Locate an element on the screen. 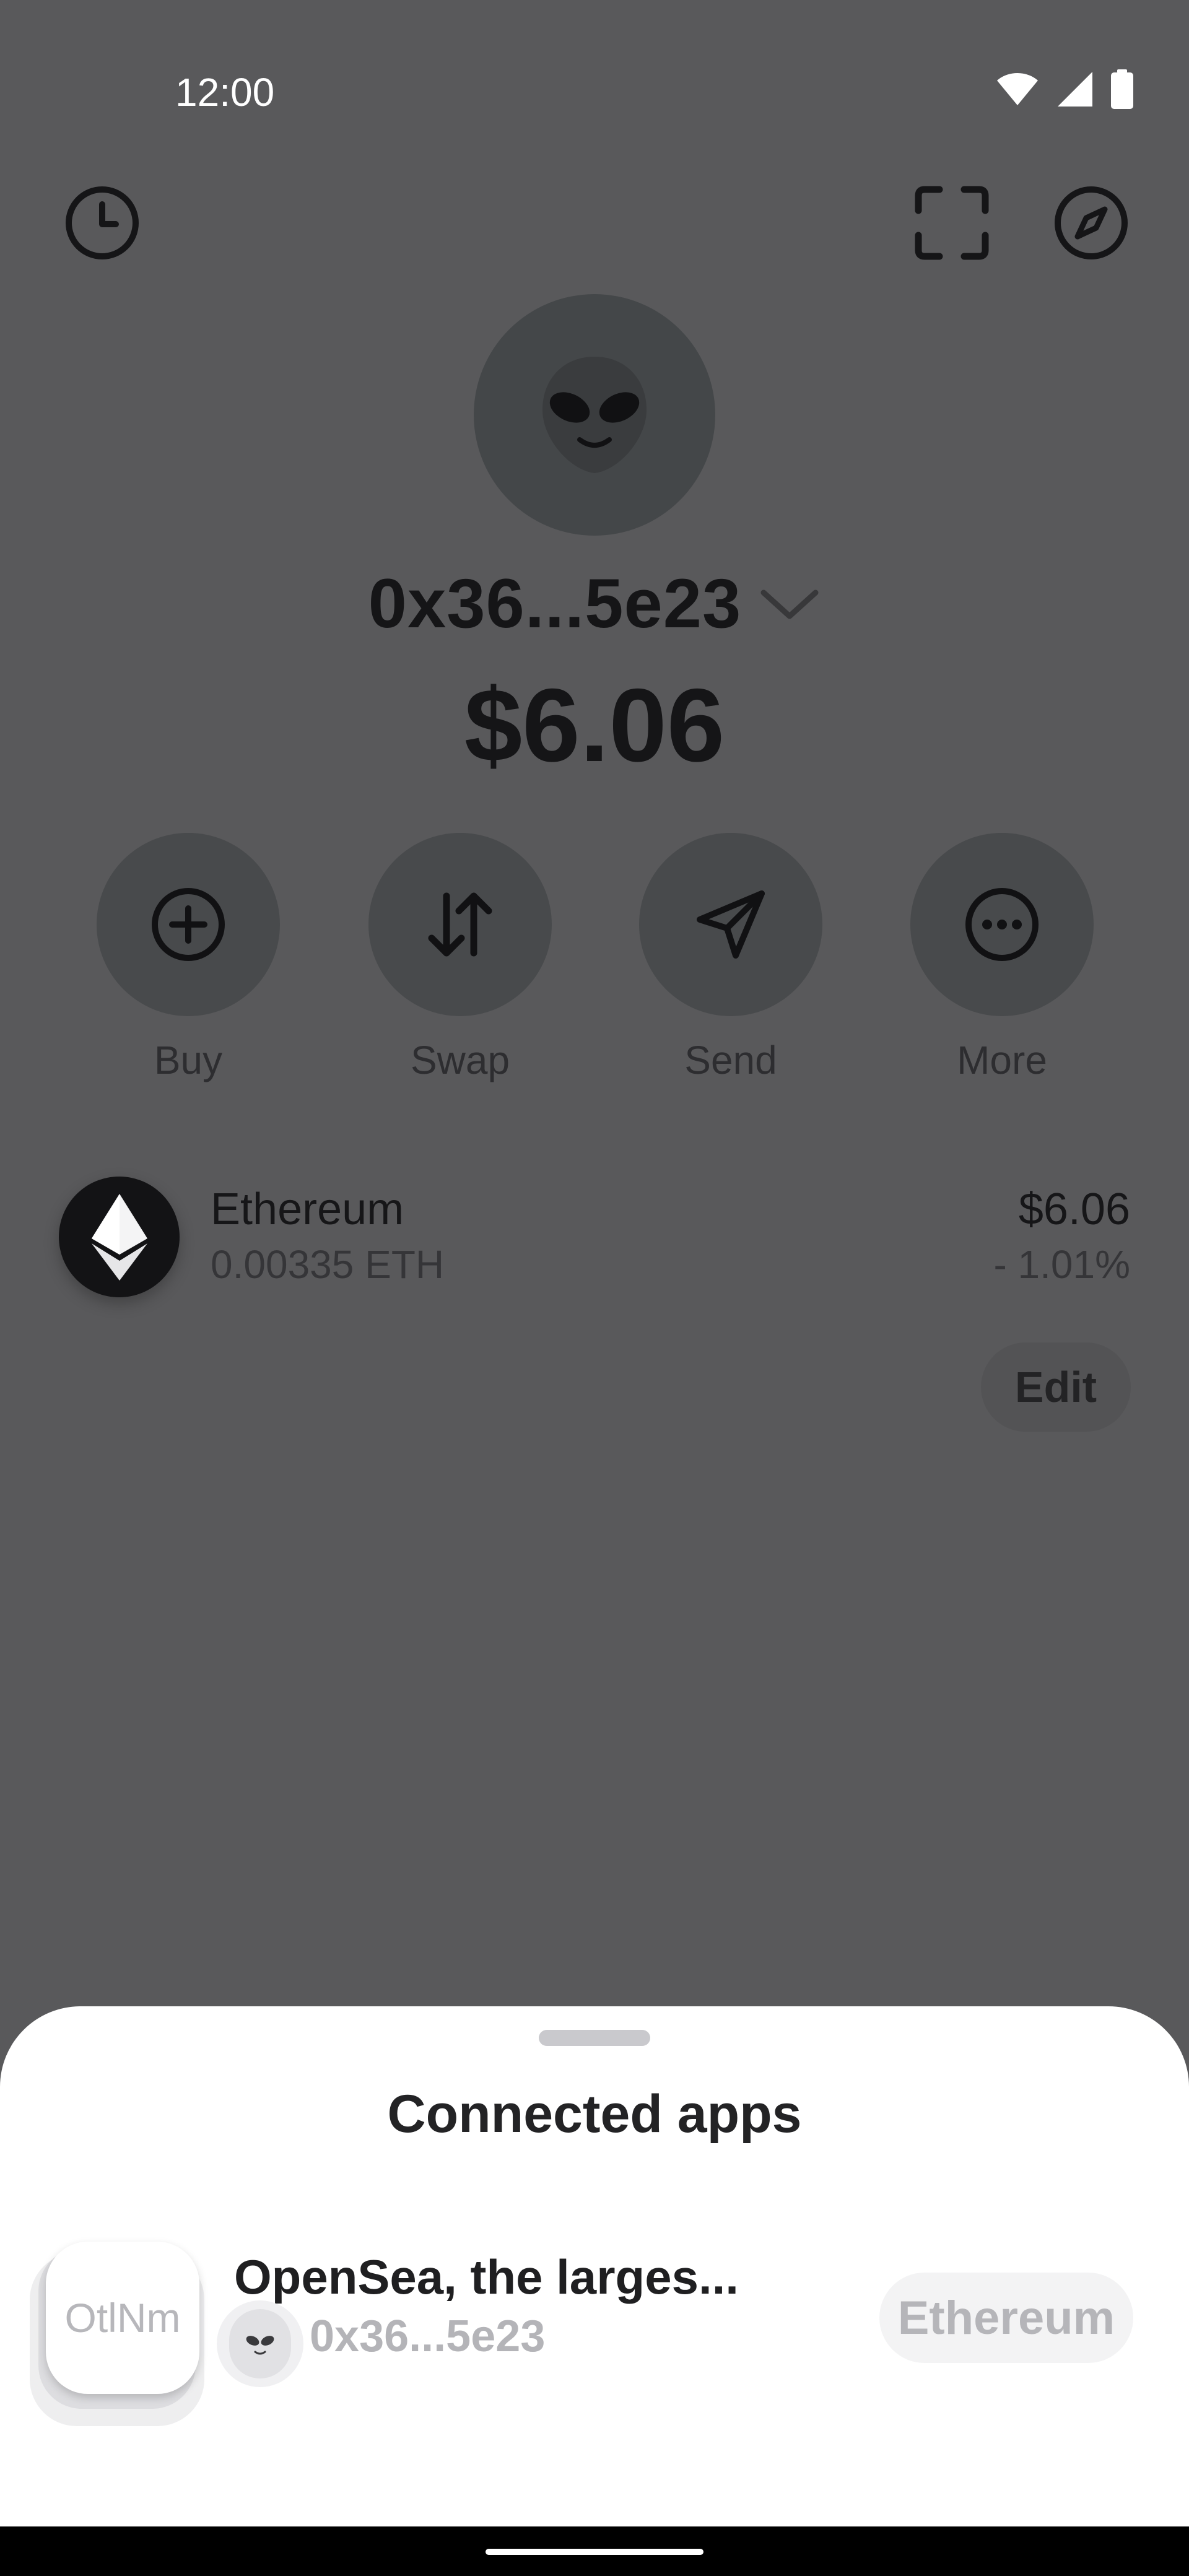 This screenshot has height=2576, width=1189. send-label: Send is located at coordinates (730, 1060).